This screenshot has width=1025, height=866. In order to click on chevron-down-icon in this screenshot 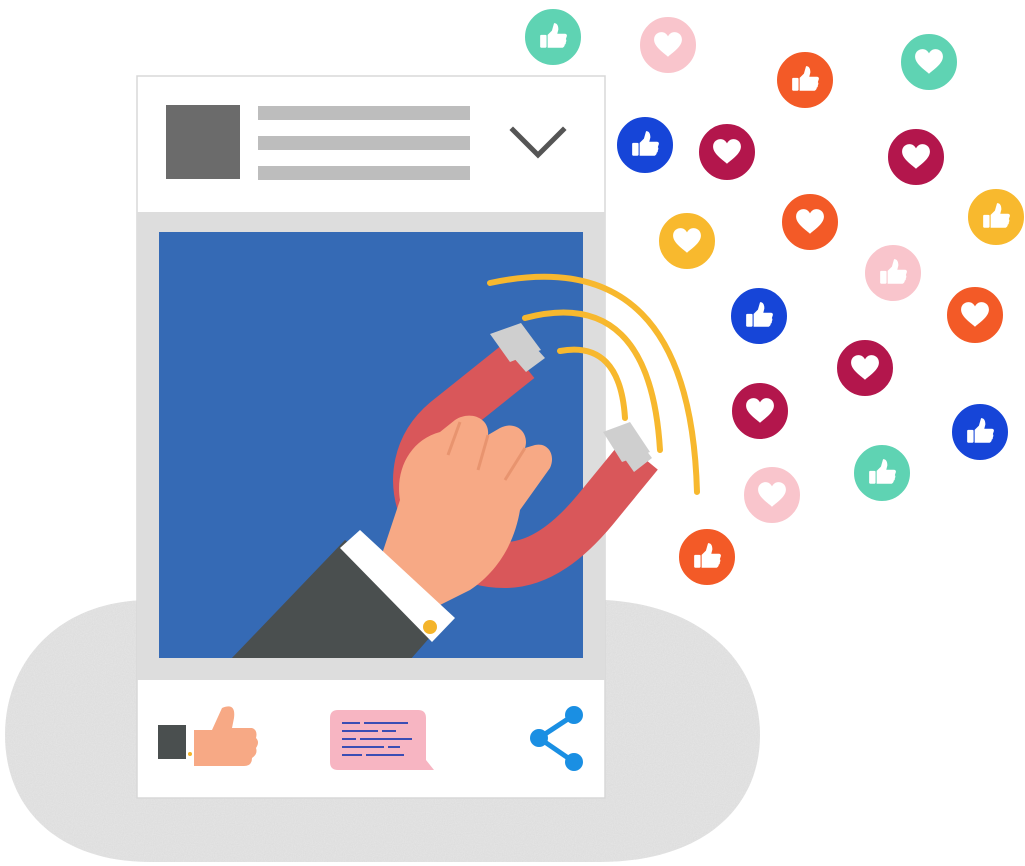, I will do `click(538, 140)`.